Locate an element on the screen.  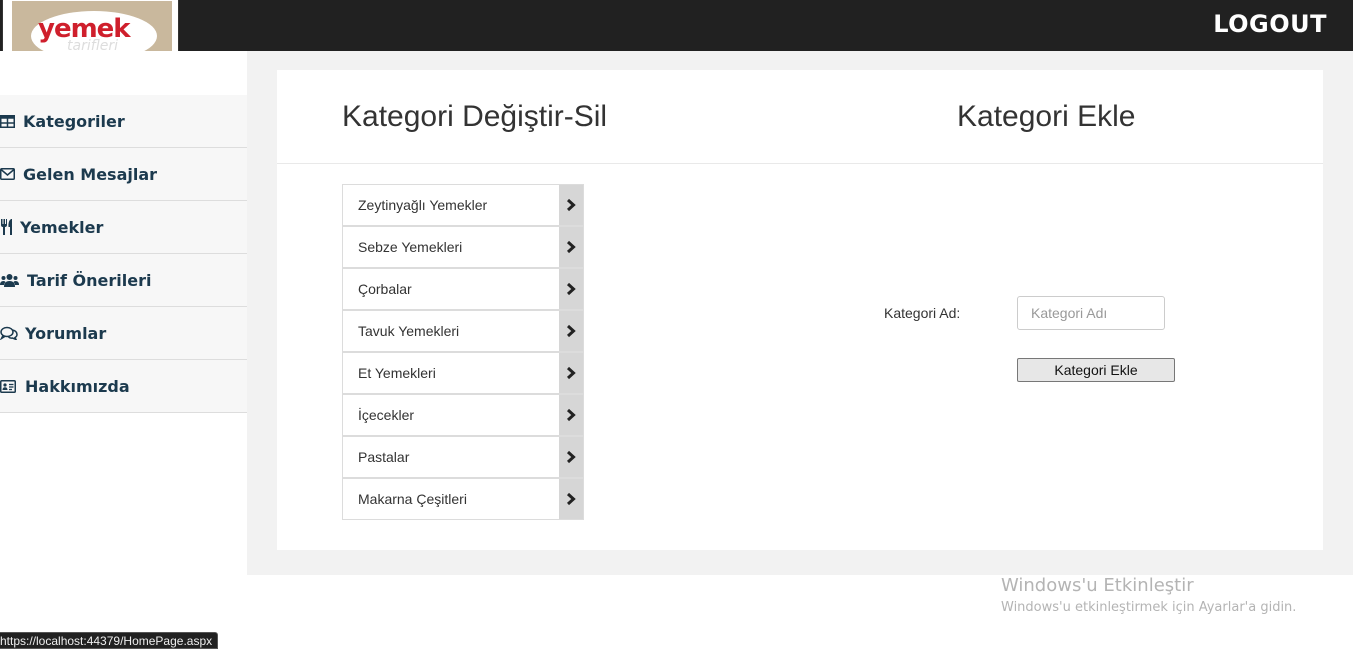
users-icon is located at coordinates (11, 280).